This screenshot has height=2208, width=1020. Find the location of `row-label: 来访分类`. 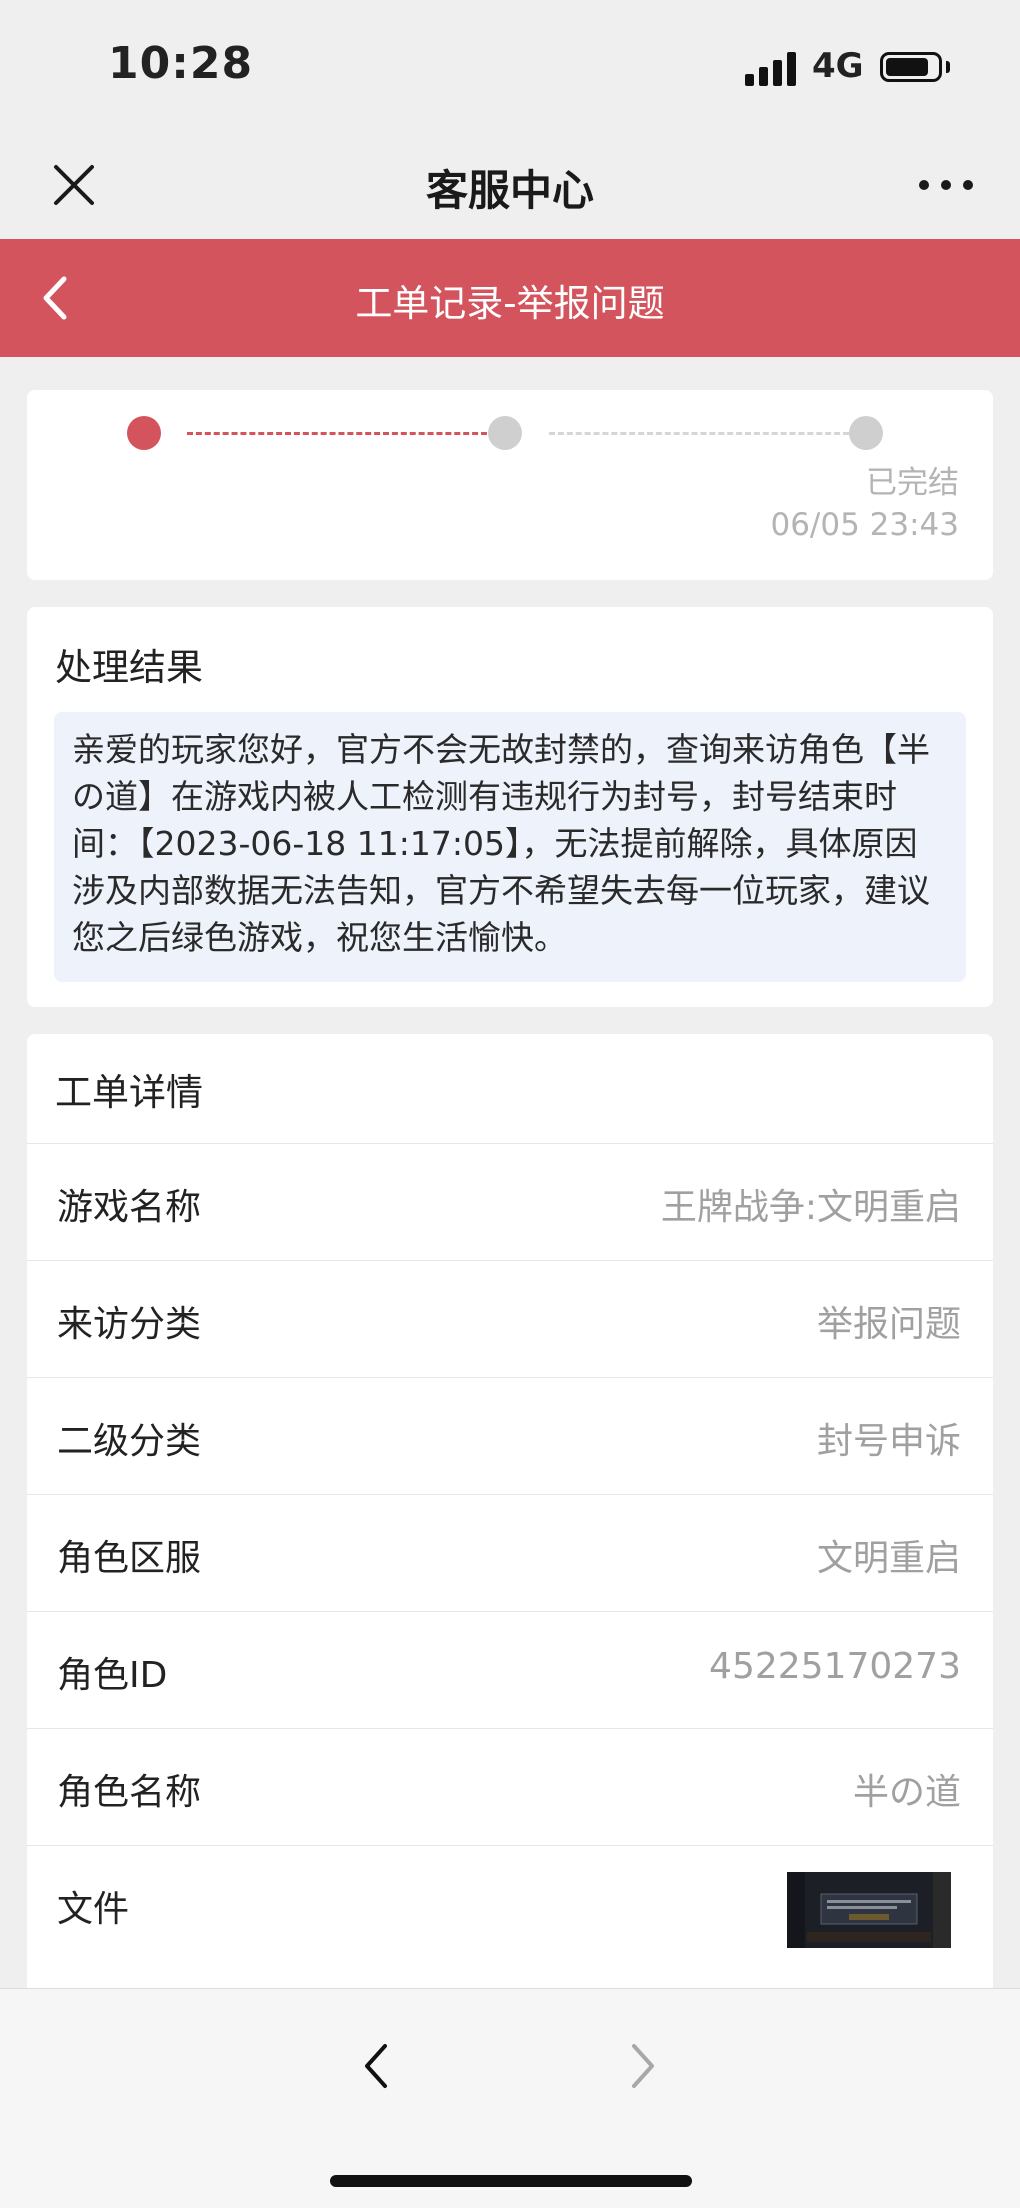

row-label: 来访分类 is located at coordinates (129, 1324).